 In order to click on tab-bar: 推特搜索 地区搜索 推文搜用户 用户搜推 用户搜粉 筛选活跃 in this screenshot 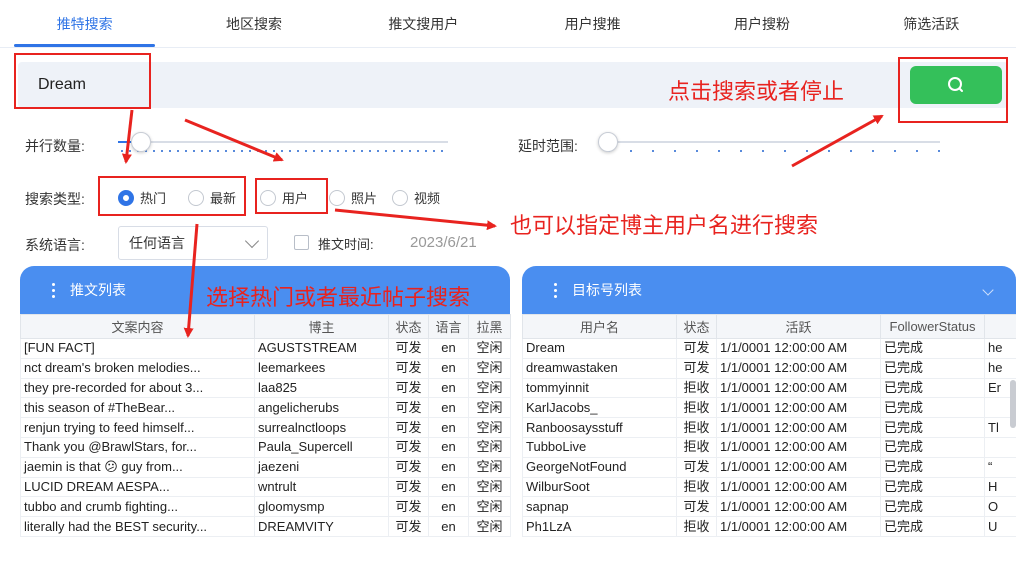, I will do `click(508, 24)`.